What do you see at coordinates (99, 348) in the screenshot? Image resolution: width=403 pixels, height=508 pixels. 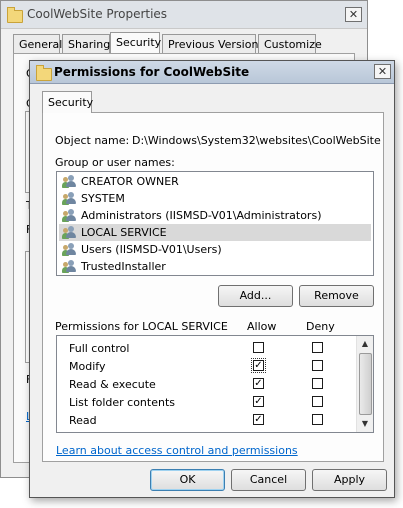 I see `permission-name: Full control` at bounding box center [99, 348].